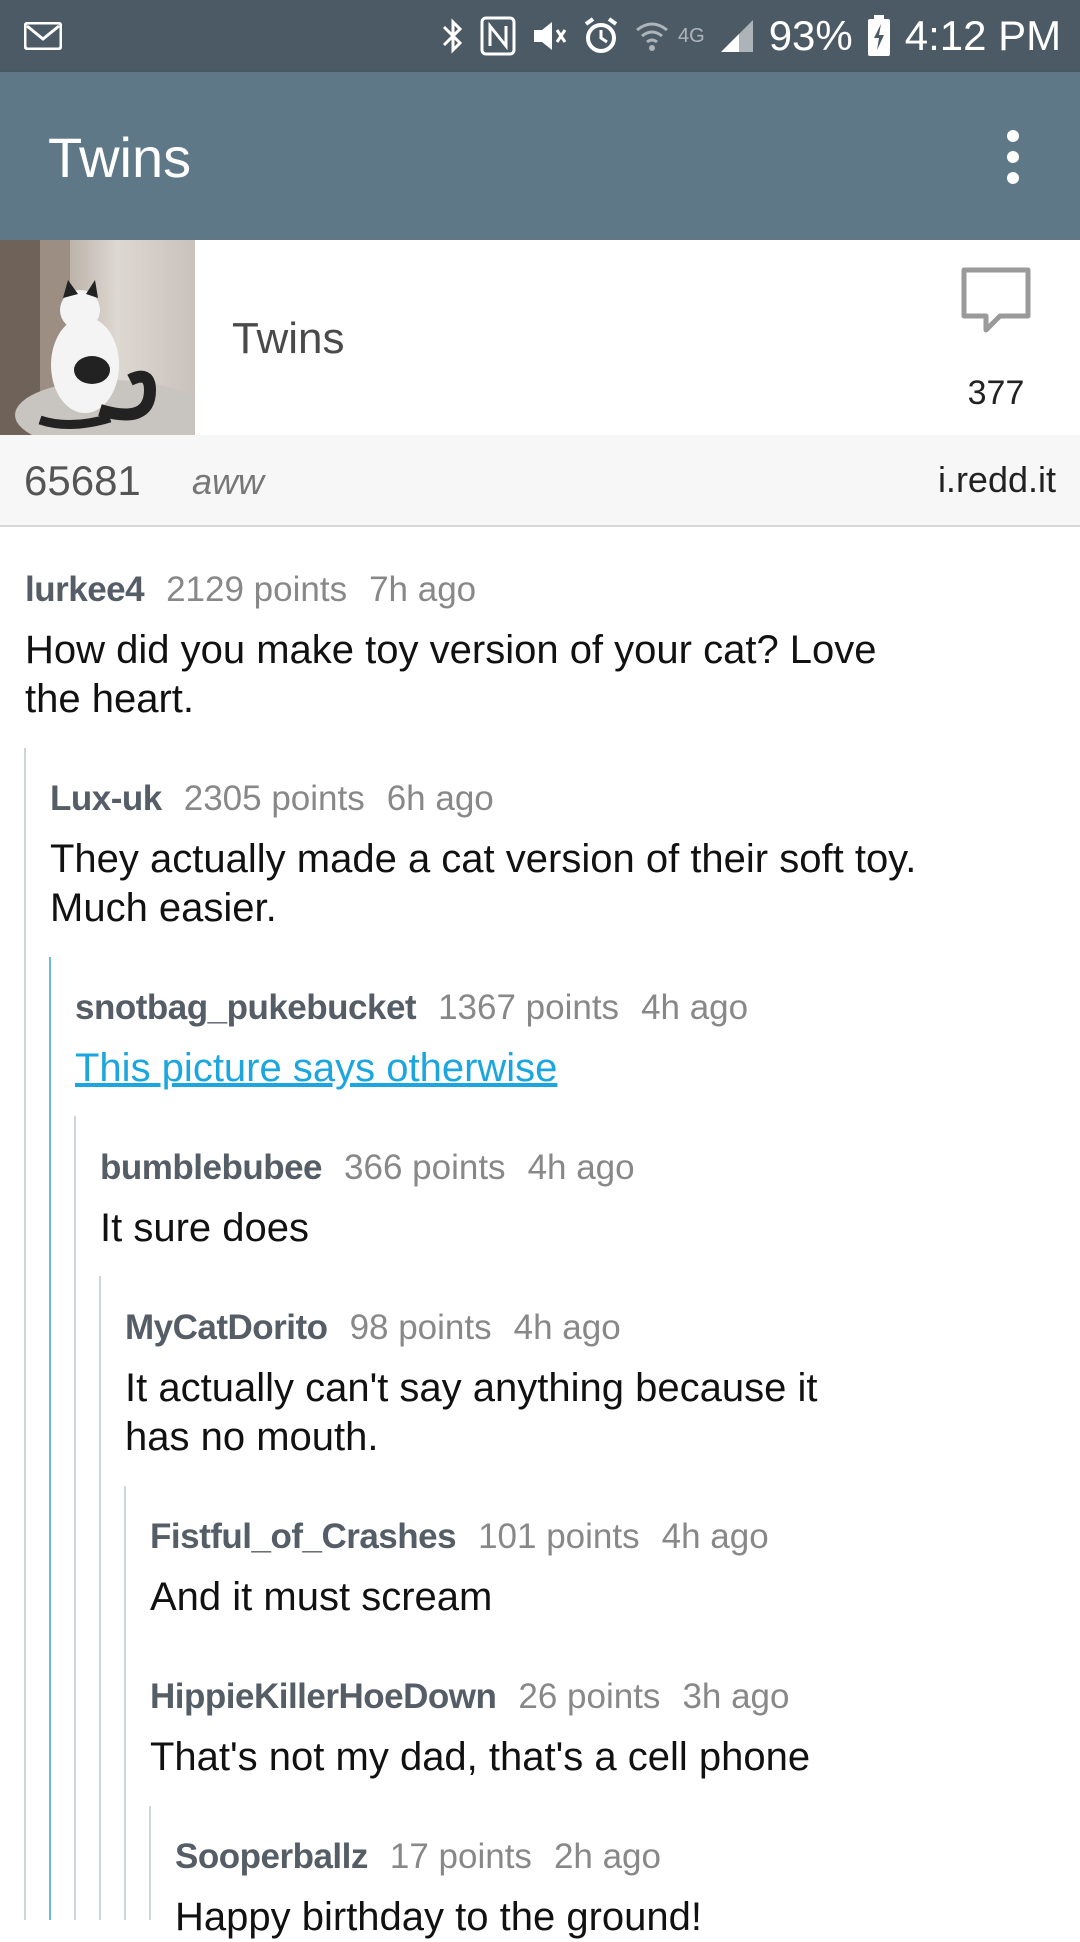  I want to click on comment-author: bumblebubee, so click(211, 1167).